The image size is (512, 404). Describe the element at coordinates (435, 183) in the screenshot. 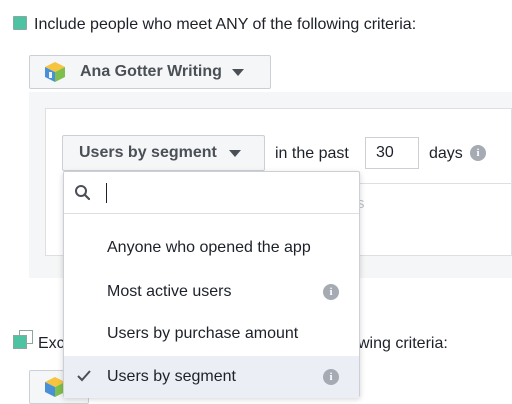

I see `background-field-border` at that location.